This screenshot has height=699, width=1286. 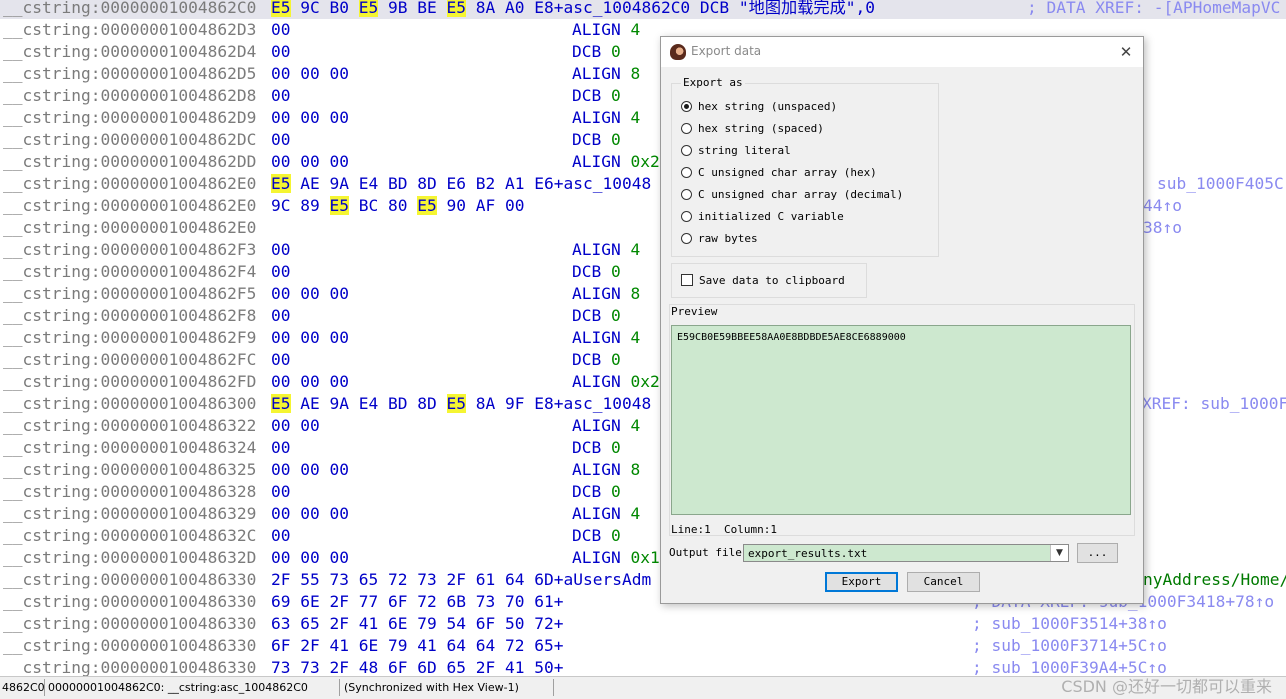 What do you see at coordinates (759, 106) in the screenshot?
I see `export-format-option: hex string (unspaced)` at bounding box center [759, 106].